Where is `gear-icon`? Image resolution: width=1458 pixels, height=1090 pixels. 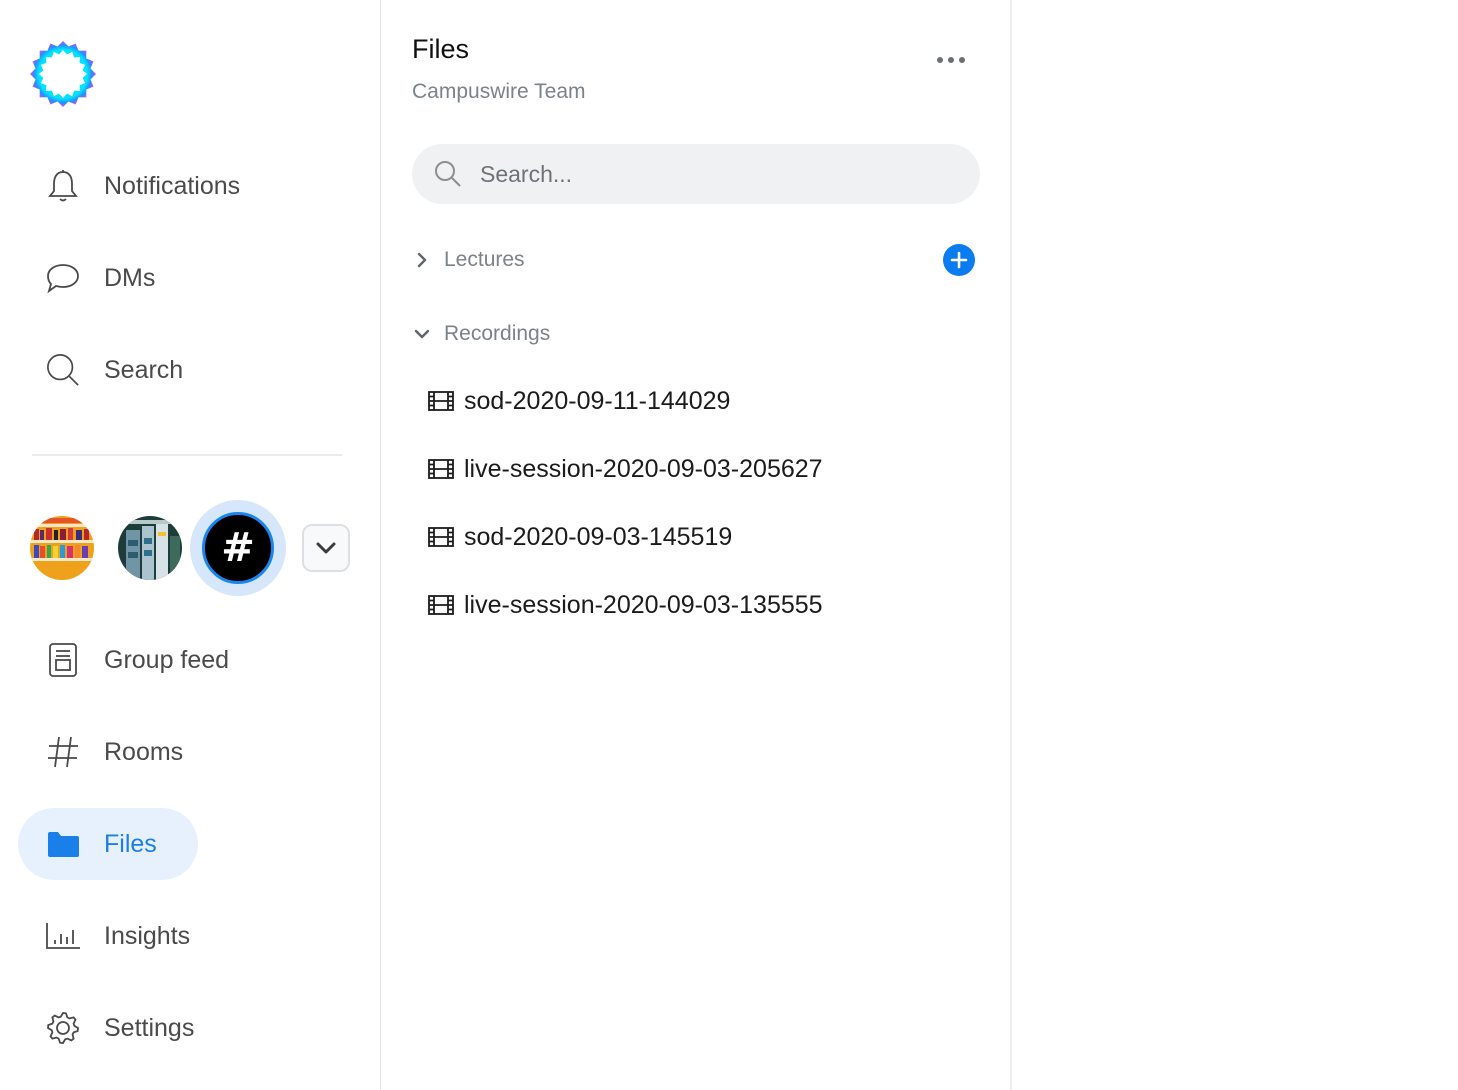 gear-icon is located at coordinates (63, 1028).